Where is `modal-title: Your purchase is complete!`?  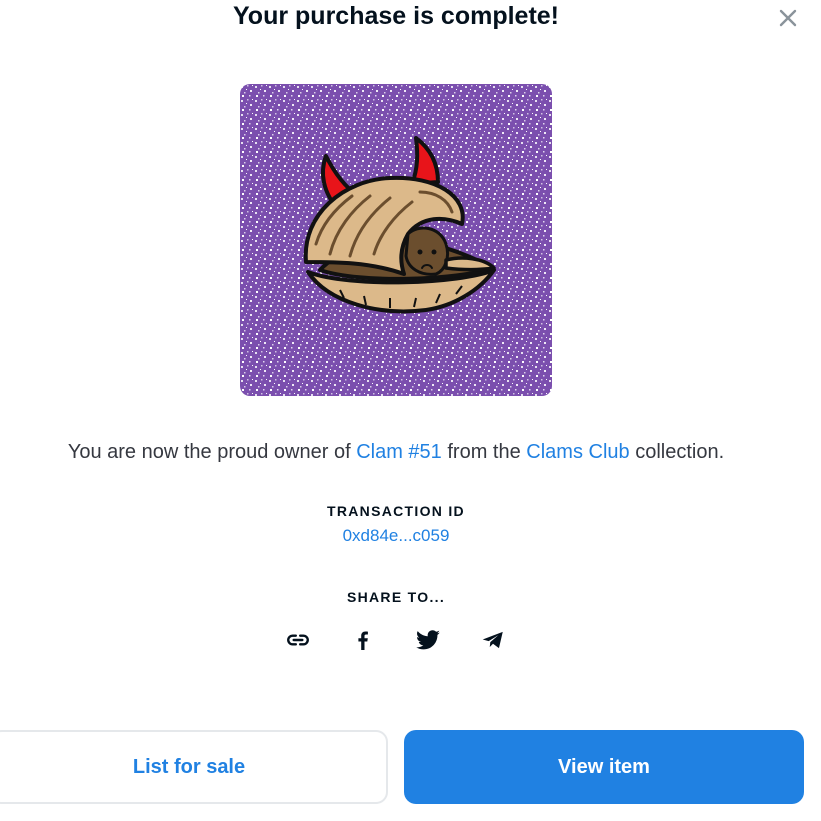 modal-title: Your purchase is complete! is located at coordinates (395, 16).